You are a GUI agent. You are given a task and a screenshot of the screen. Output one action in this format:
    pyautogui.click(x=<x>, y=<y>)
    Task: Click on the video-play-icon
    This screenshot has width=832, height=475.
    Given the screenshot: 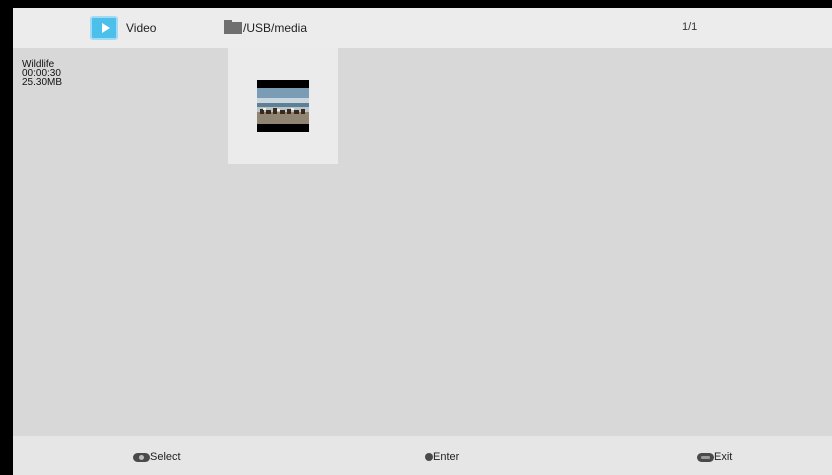 What is the action you would take?
    pyautogui.click(x=104, y=28)
    